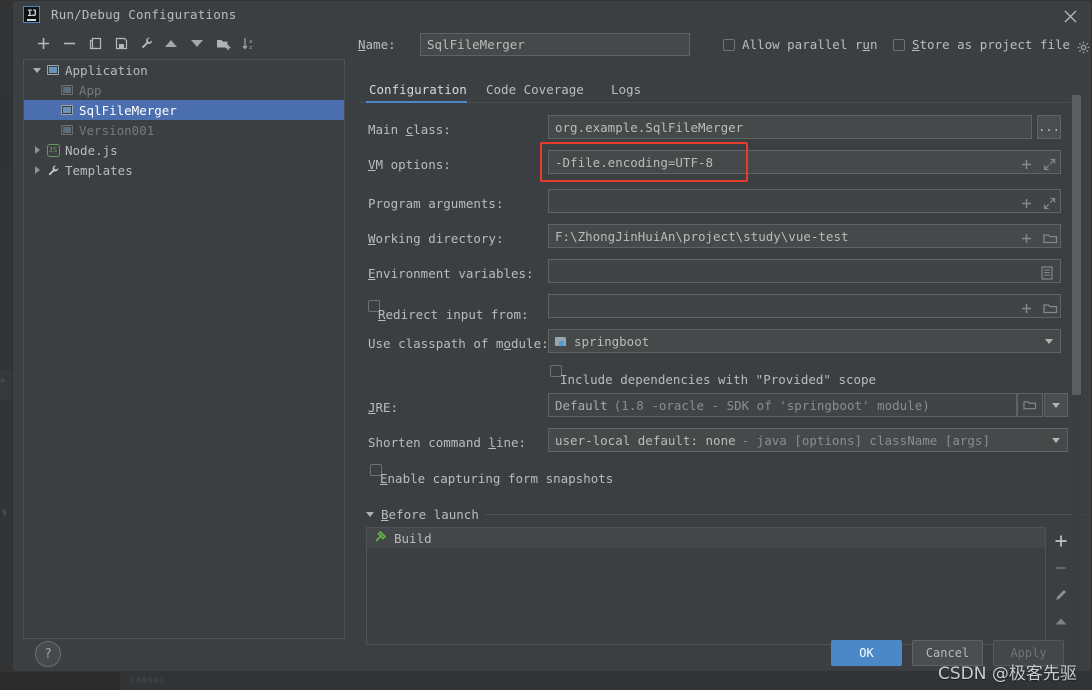 Image resolution: width=1092 pixels, height=690 pixels. What do you see at coordinates (612, 341) in the screenshot?
I see `module-combo-value: springboot` at bounding box center [612, 341].